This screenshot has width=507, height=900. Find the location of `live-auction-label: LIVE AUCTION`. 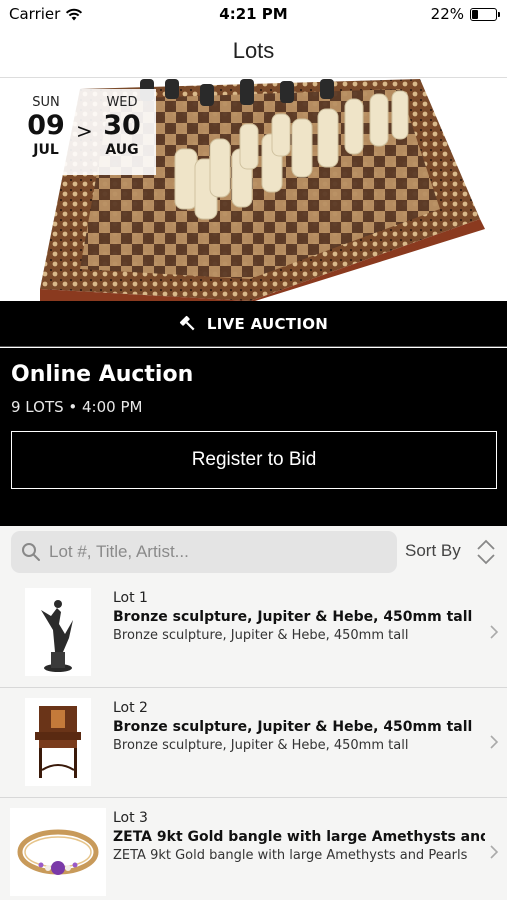

live-auction-label: LIVE AUCTION is located at coordinates (267, 323).